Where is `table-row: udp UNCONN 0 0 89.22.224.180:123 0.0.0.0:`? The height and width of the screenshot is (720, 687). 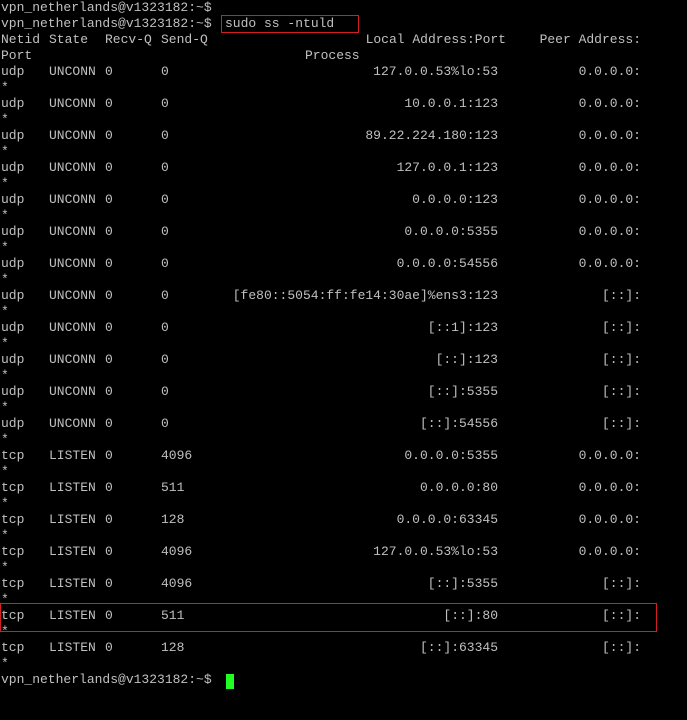 table-row: udp UNCONN 0 0 89.22.224.180:123 0.0.0.0: is located at coordinates (344, 136).